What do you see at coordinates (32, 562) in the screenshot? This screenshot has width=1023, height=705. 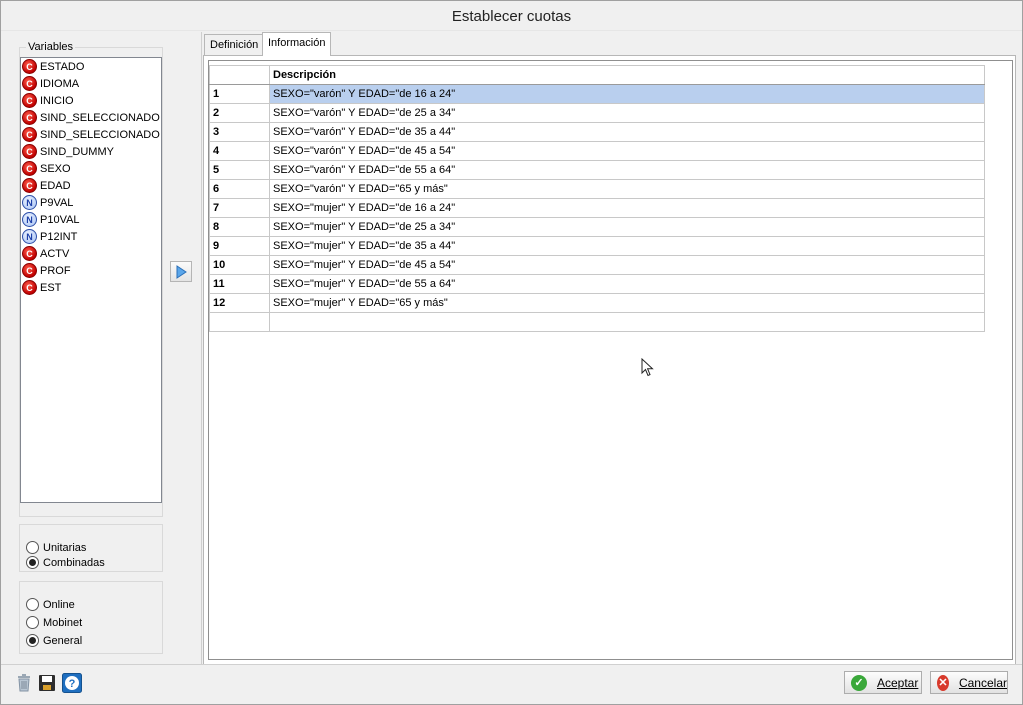 I see `radio-combinadas-indicator` at bounding box center [32, 562].